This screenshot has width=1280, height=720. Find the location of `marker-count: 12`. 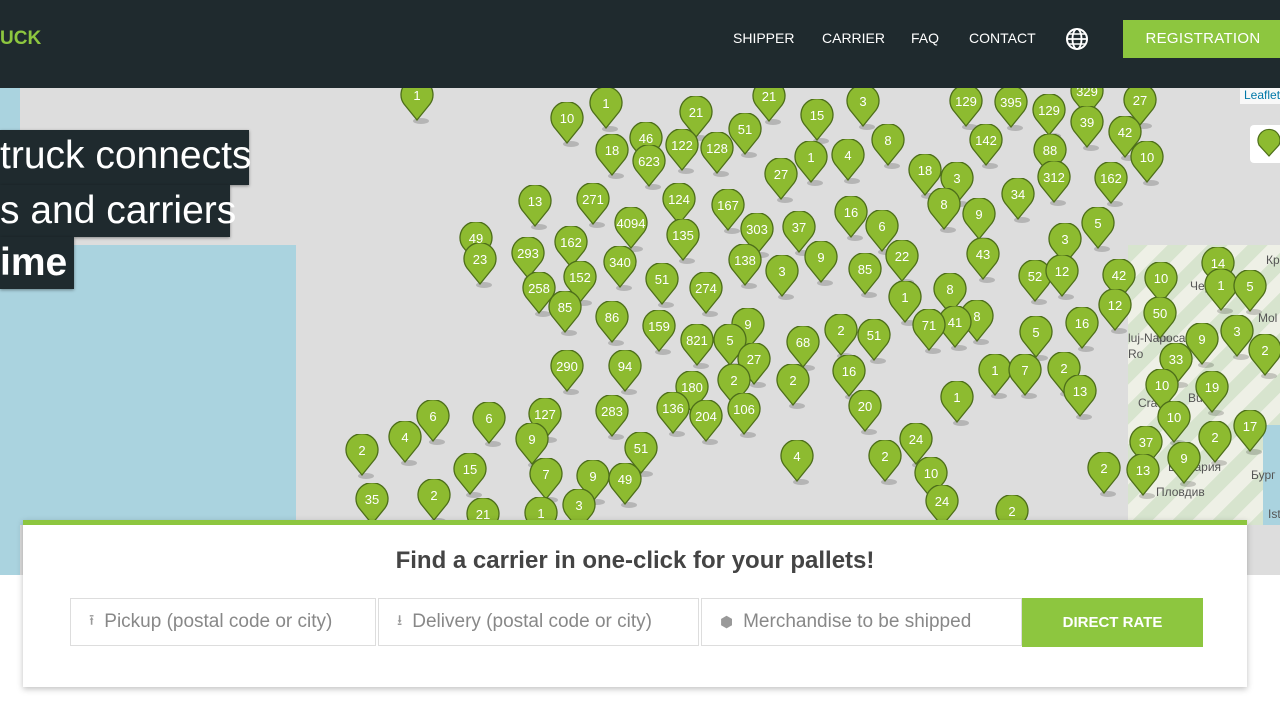

marker-count: 12 is located at coordinates (1115, 305).